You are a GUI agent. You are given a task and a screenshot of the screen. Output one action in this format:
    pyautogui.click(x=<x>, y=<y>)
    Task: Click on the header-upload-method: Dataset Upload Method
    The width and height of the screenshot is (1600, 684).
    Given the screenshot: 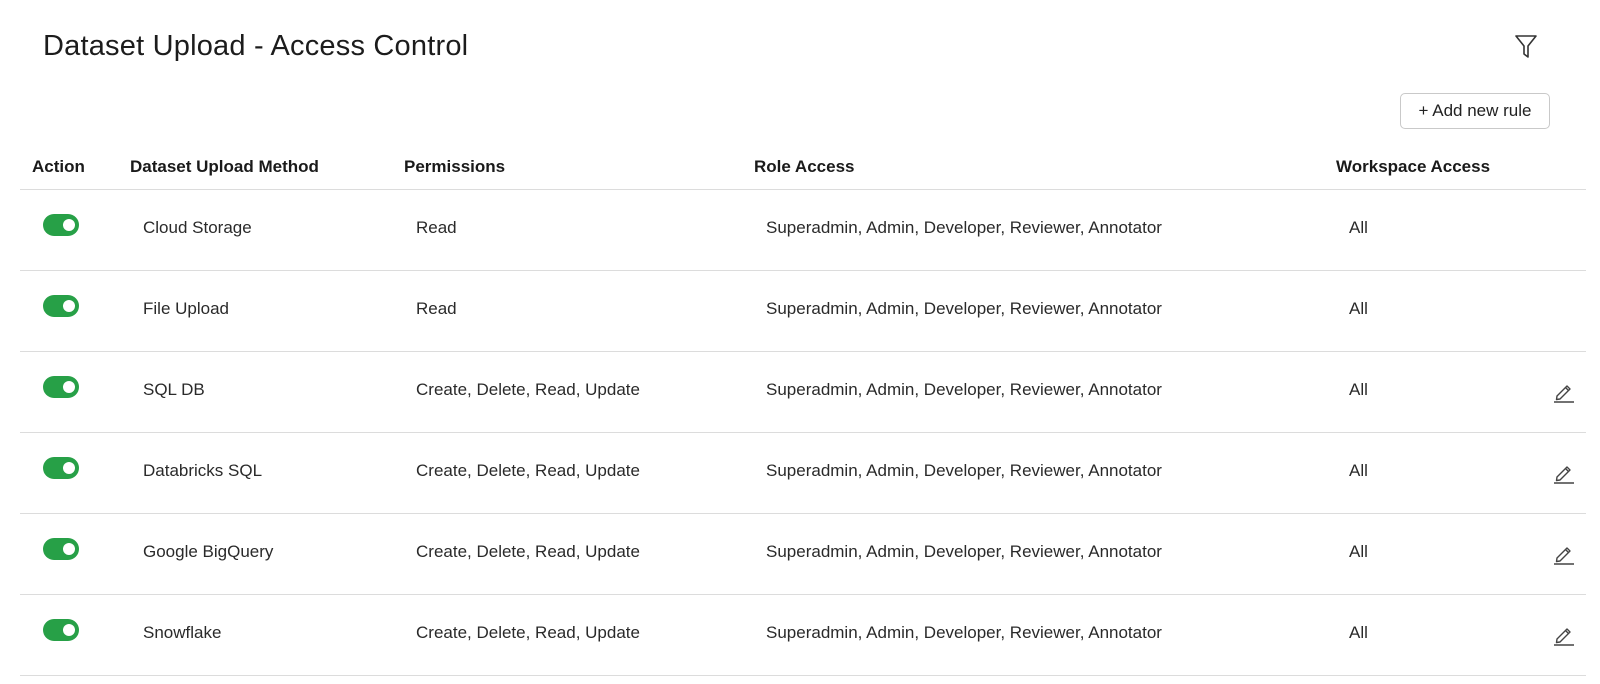 What is the action you would take?
    pyautogui.click(x=224, y=166)
    